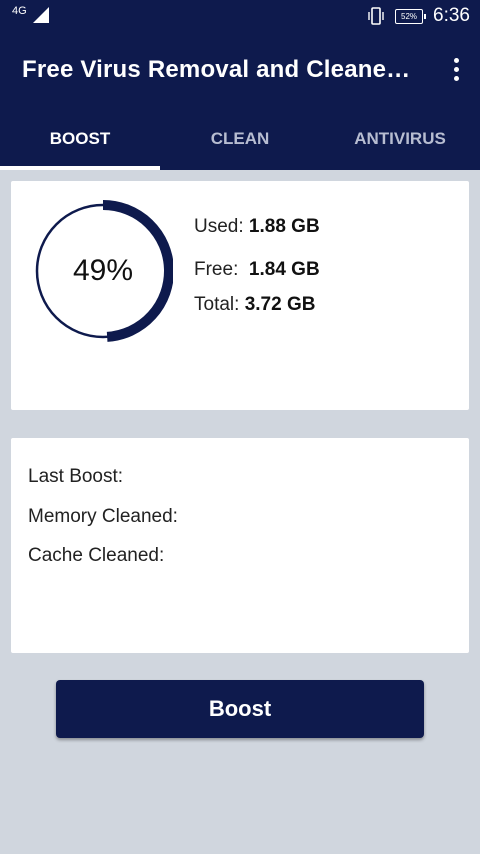  I want to click on status-left: 4G, so click(31, 15).